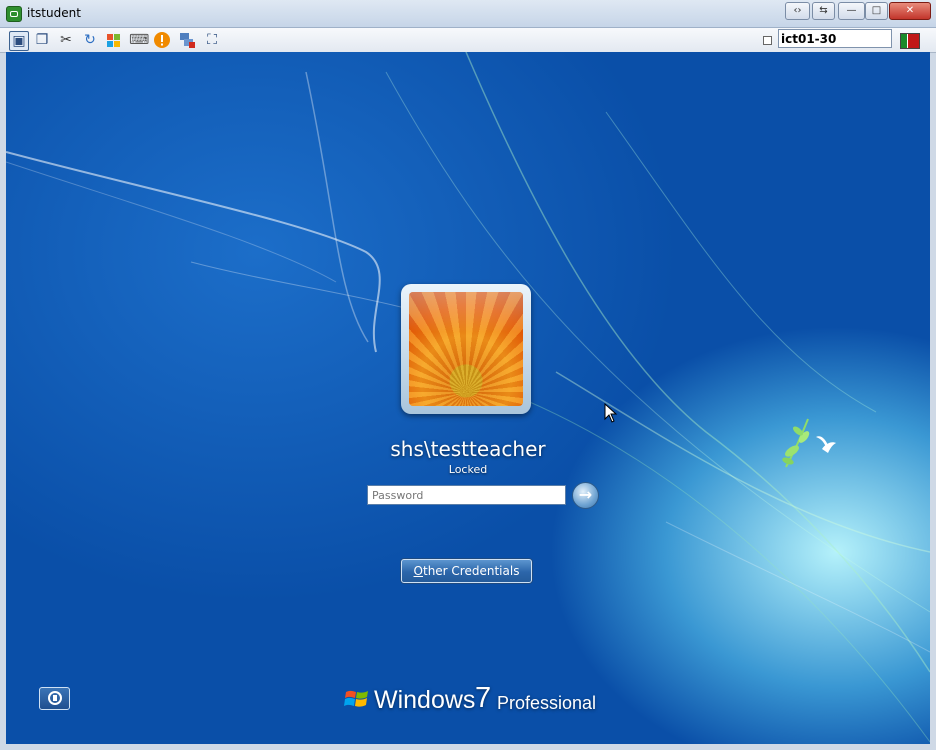 The width and height of the screenshot is (936, 750). Describe the element at coordinates (823, 11) in the screenshot. I see `restore-view-button: ⇆` at that location.